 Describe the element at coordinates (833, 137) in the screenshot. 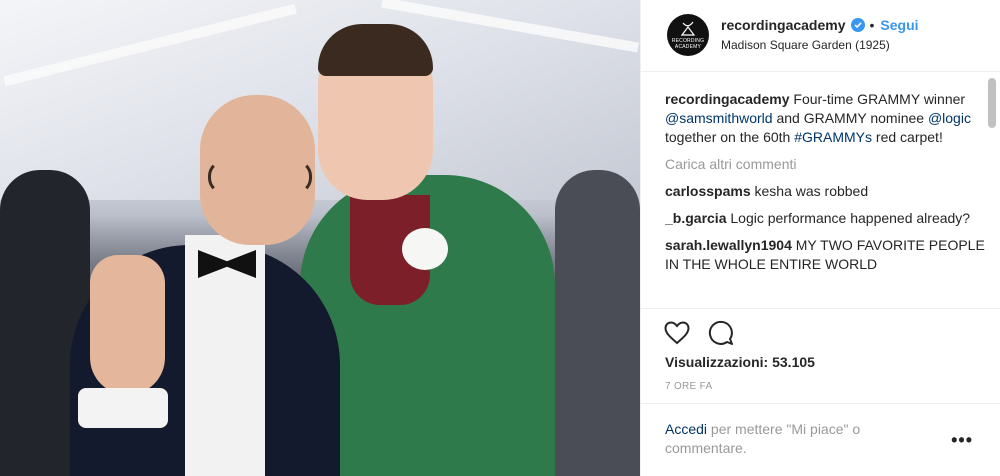

I see `hashtag-link: #GRAMMYs` at that location.